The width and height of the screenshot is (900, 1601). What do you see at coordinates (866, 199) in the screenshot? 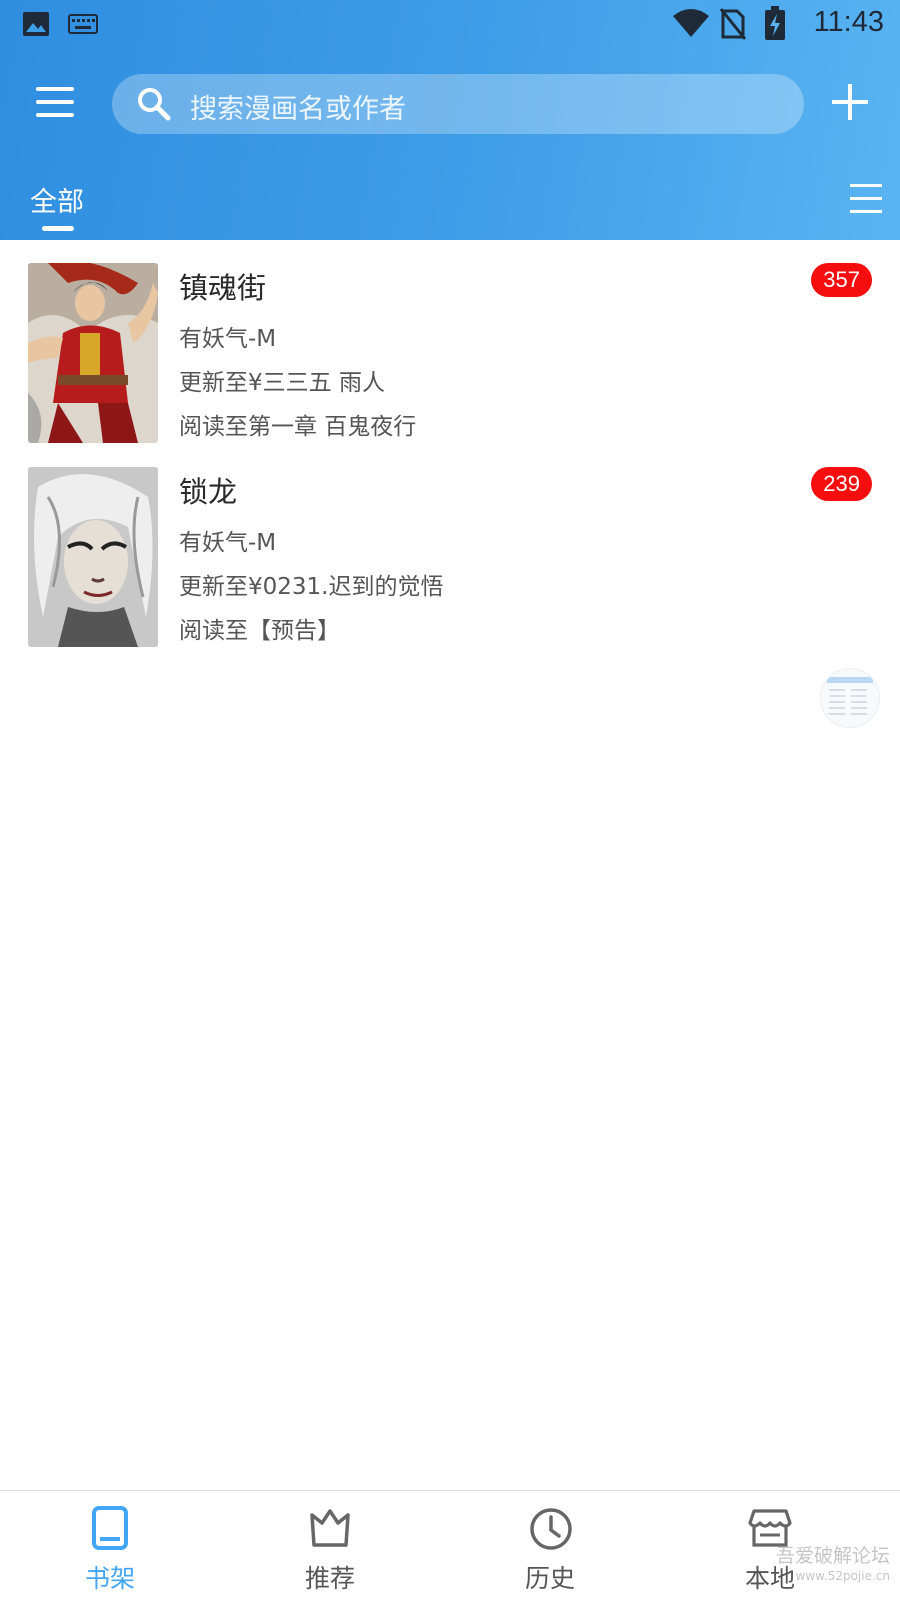
I see `list-menu-icon` at bounding box center [866, 199].